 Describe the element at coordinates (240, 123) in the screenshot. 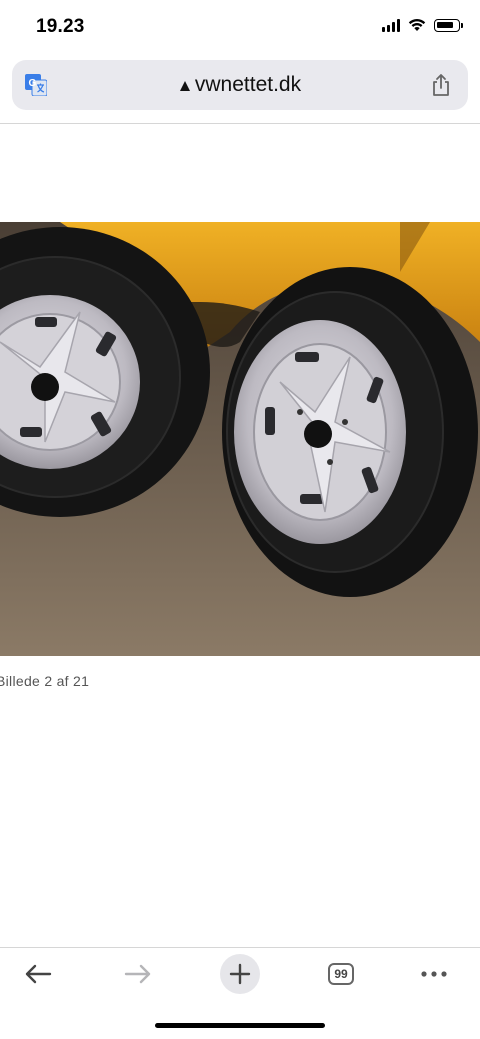

I see `header-divider` at that location.